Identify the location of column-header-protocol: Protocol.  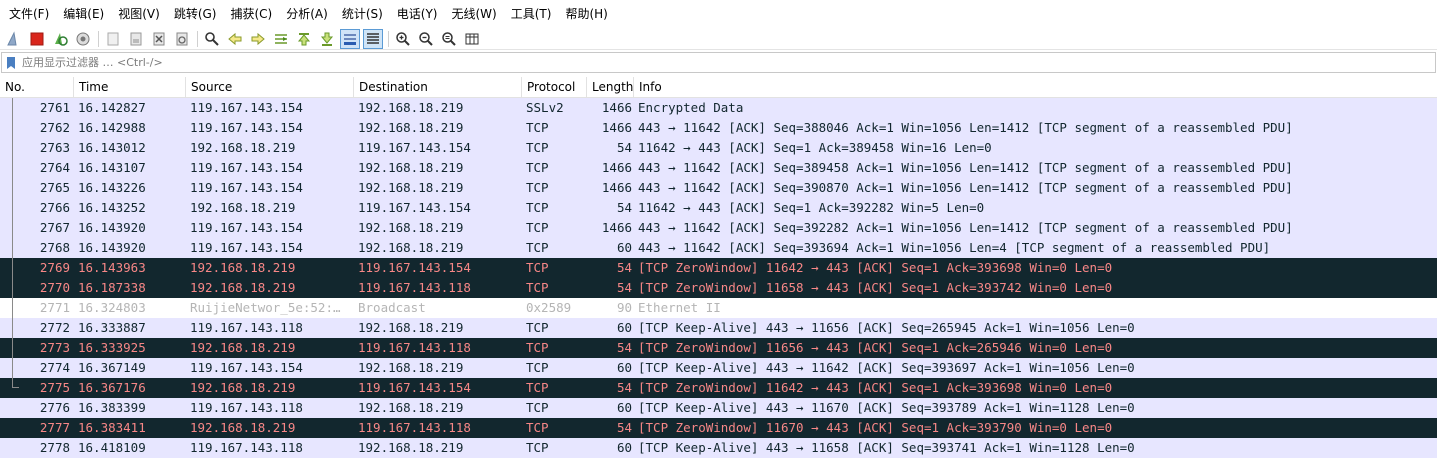
(554, 87).